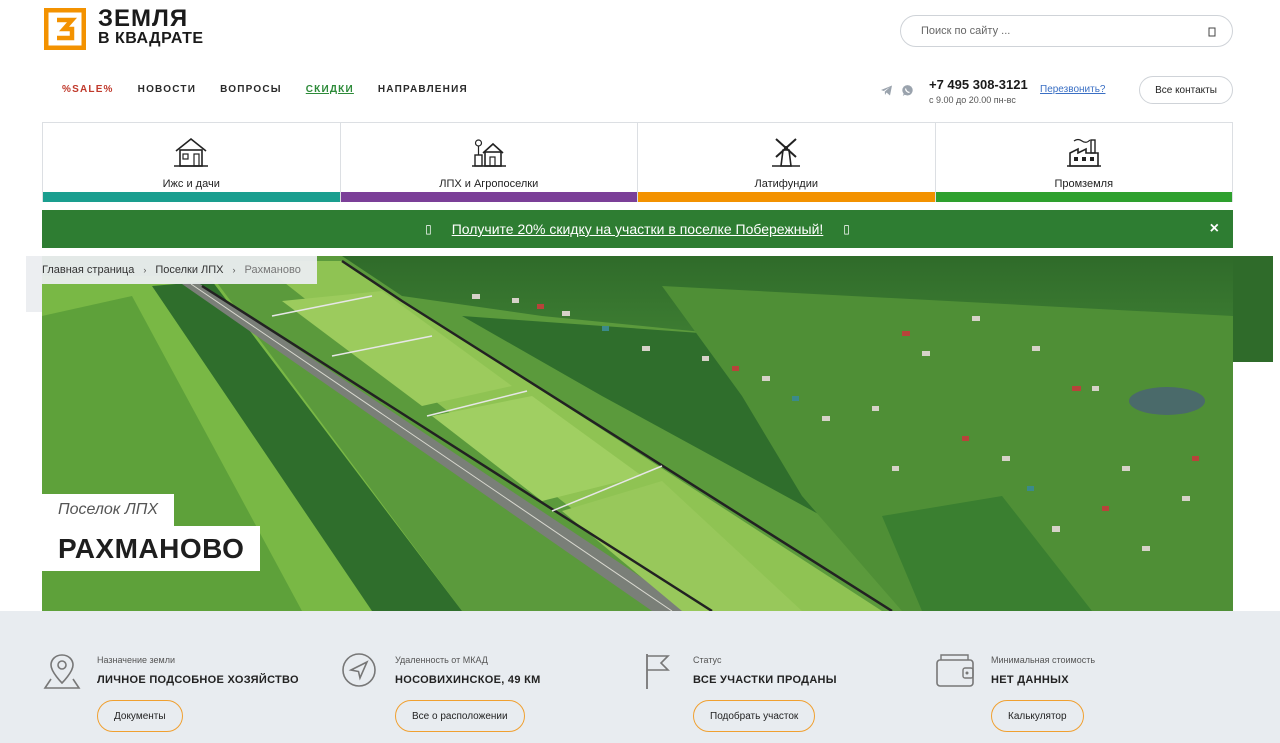 The image size is (1280, 743). Describe the element at coordinates (191, 154) in the screenshot. I see `house-icon` at that location.